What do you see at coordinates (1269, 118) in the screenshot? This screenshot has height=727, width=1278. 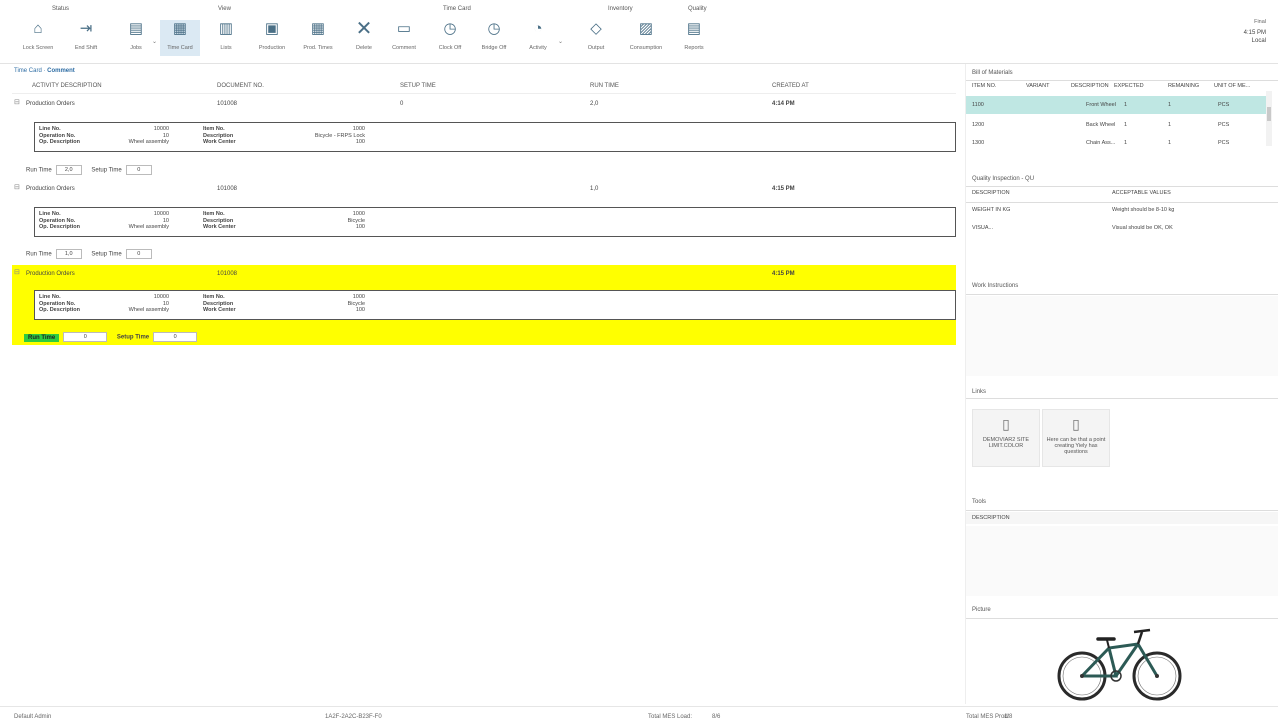 I see `bom-scrollbar` at bounding box center [1269, 118].